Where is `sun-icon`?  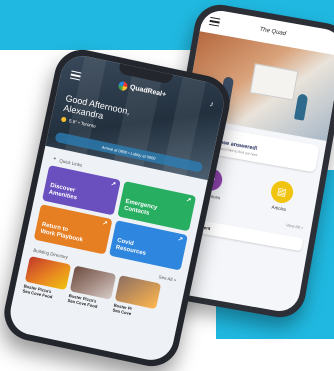 sun-icon is located at coordinates (63, 119).